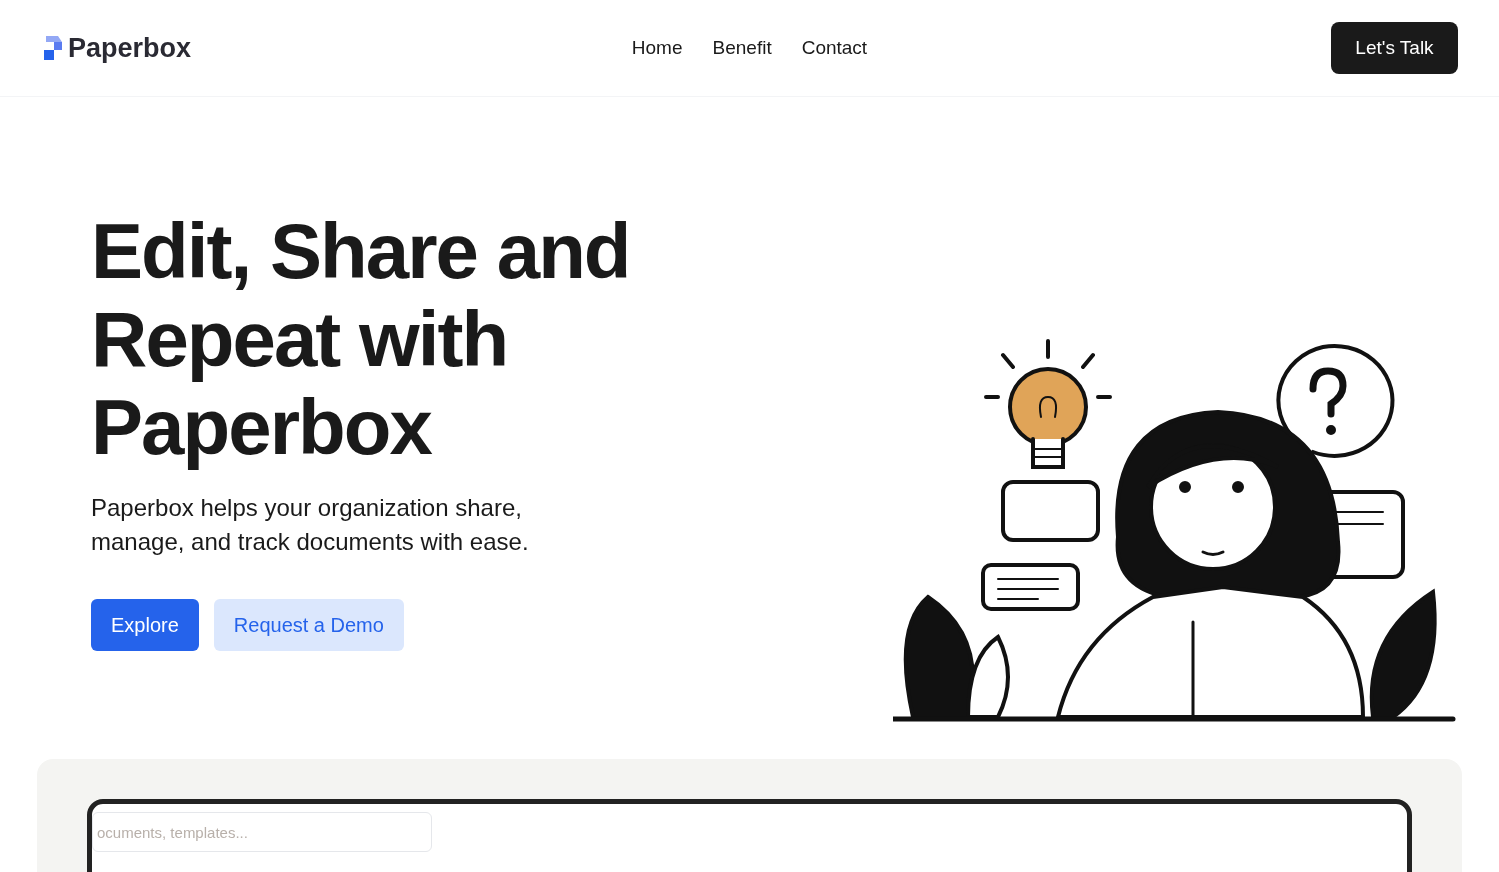 This screenshot has width=1499, height=872. I want to click on logo-text: Paperbox, so click(130, 48).